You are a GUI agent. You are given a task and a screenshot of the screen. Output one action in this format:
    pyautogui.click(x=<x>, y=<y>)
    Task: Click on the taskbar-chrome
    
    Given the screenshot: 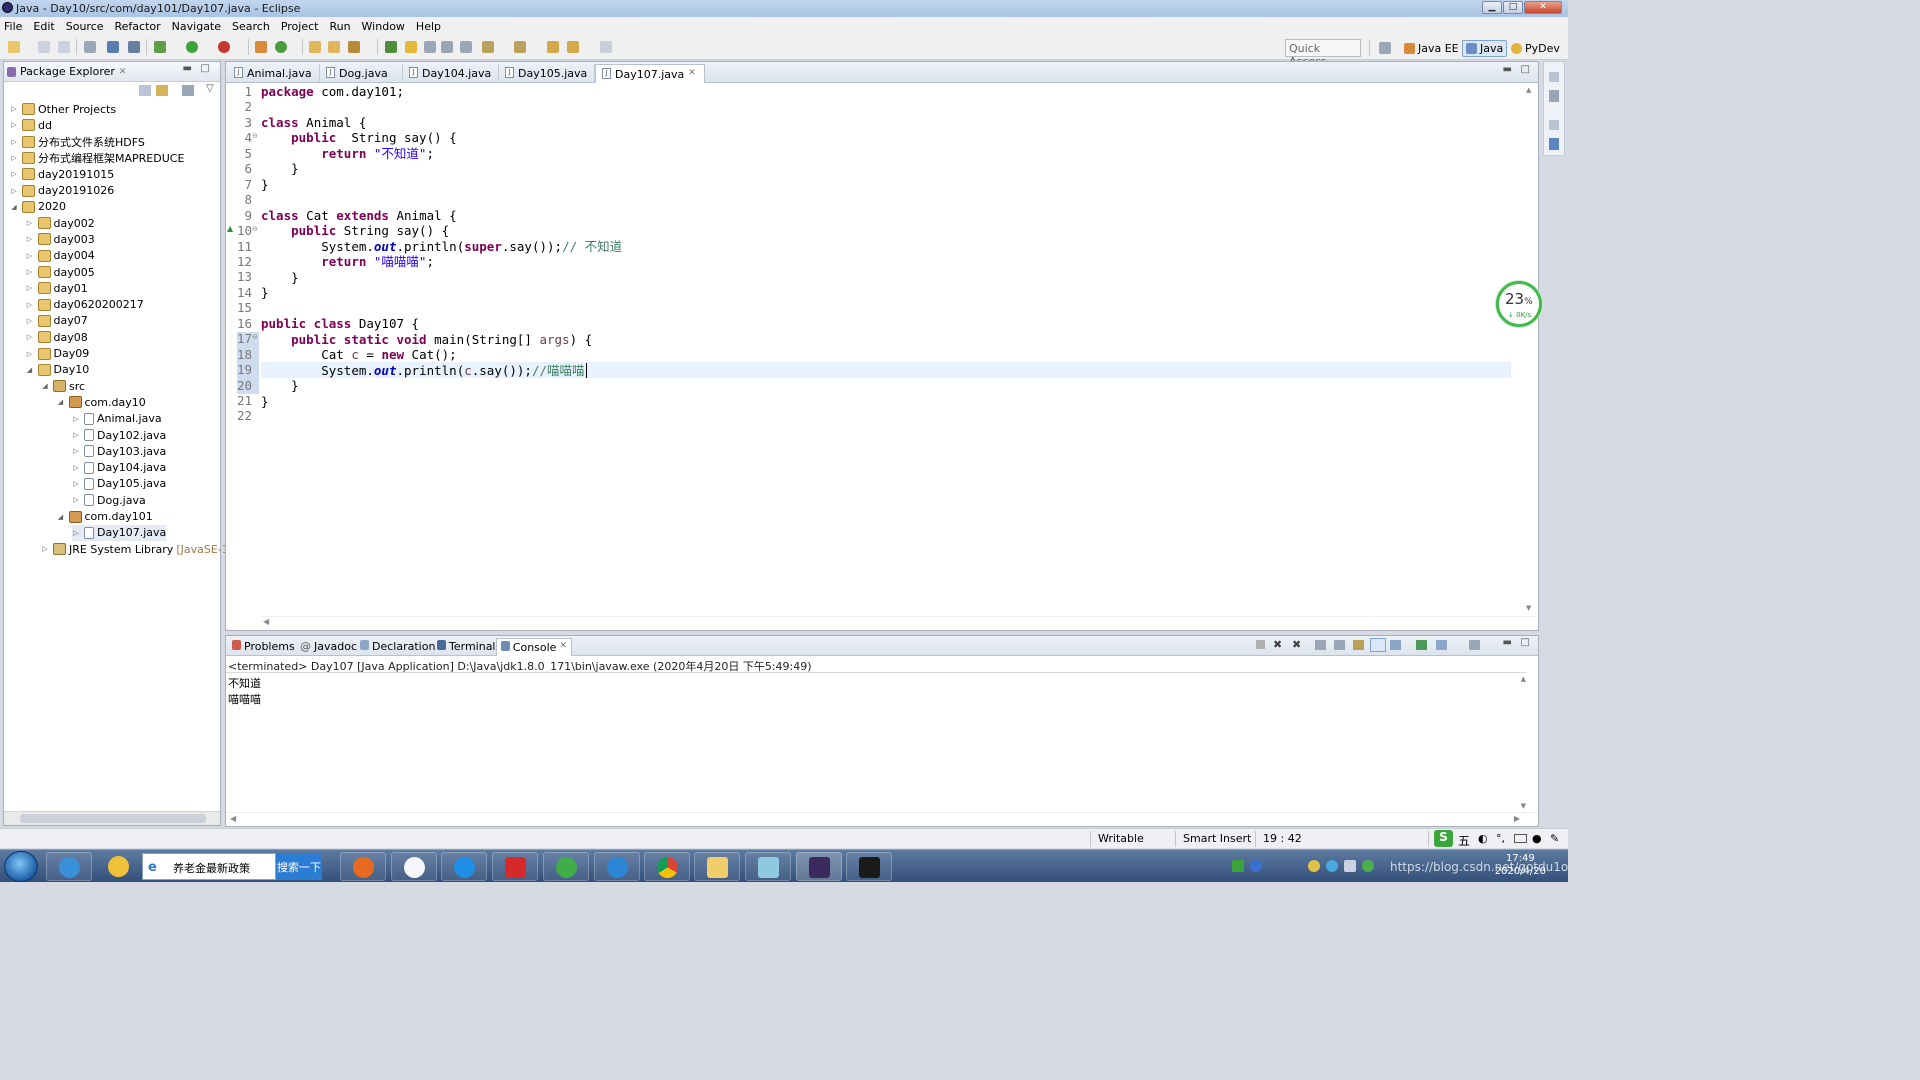 What is the action you would take?
    pyautogui.click(x=667, y=866)
    